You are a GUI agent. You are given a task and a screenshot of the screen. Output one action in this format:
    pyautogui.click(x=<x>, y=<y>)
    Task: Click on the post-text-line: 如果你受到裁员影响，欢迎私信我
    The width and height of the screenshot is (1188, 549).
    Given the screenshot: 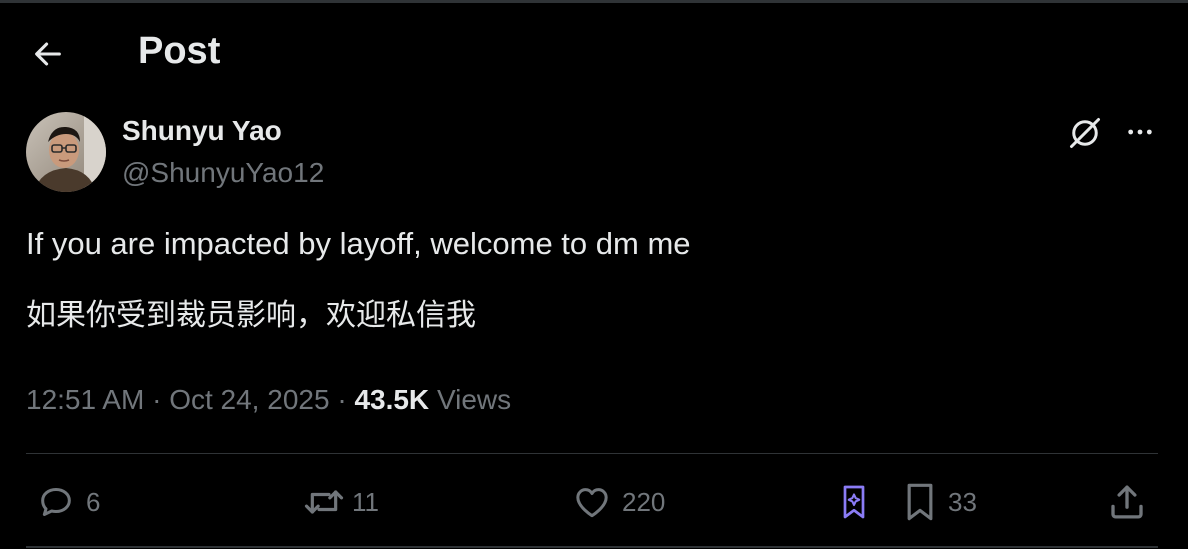 What is the action you would take?
    pyautogui.click(x=251, y=315)
    